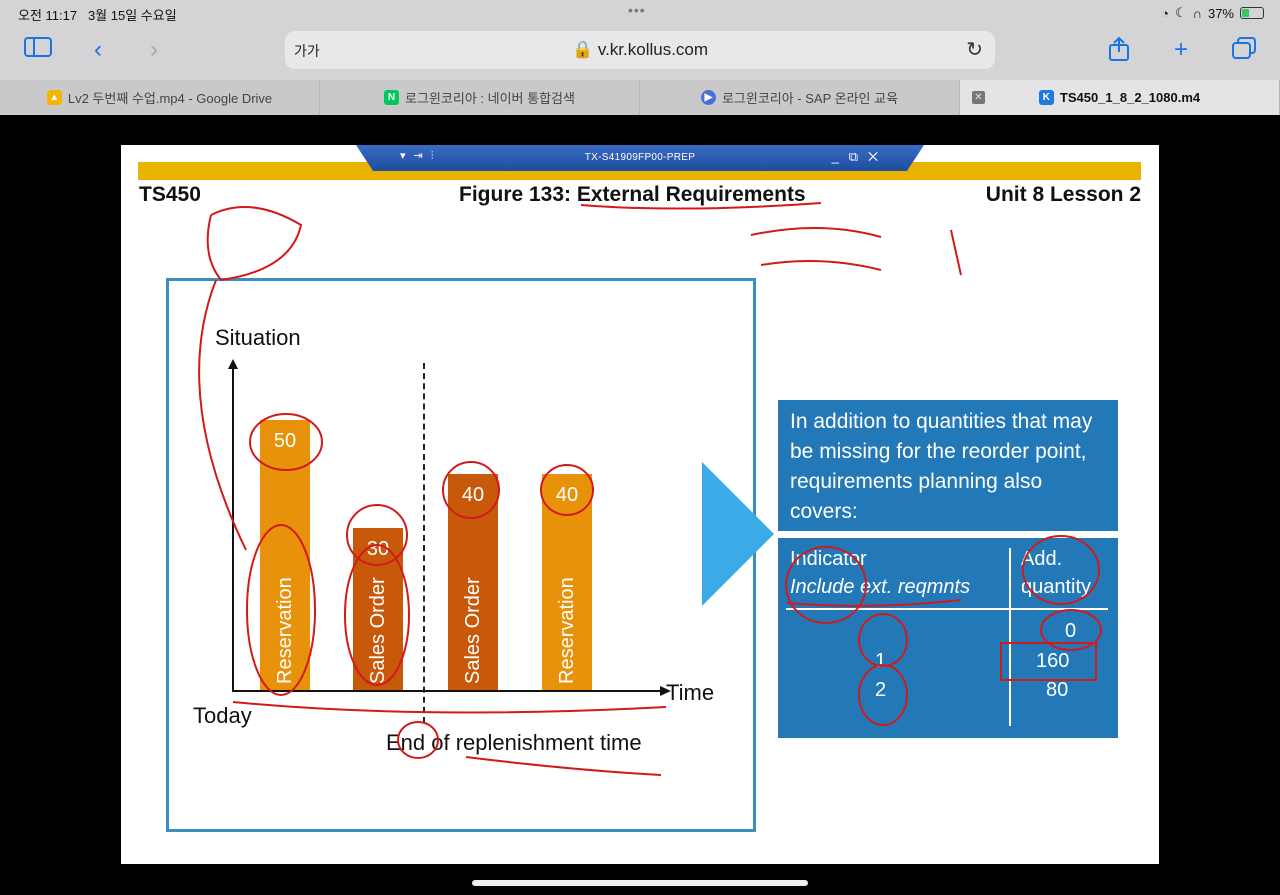 The image size is (1280, 895). I want to click on tab-google-drive: ▲ Lv2 두번째 수업.mp4 - Google Drive, so click(160, 97).